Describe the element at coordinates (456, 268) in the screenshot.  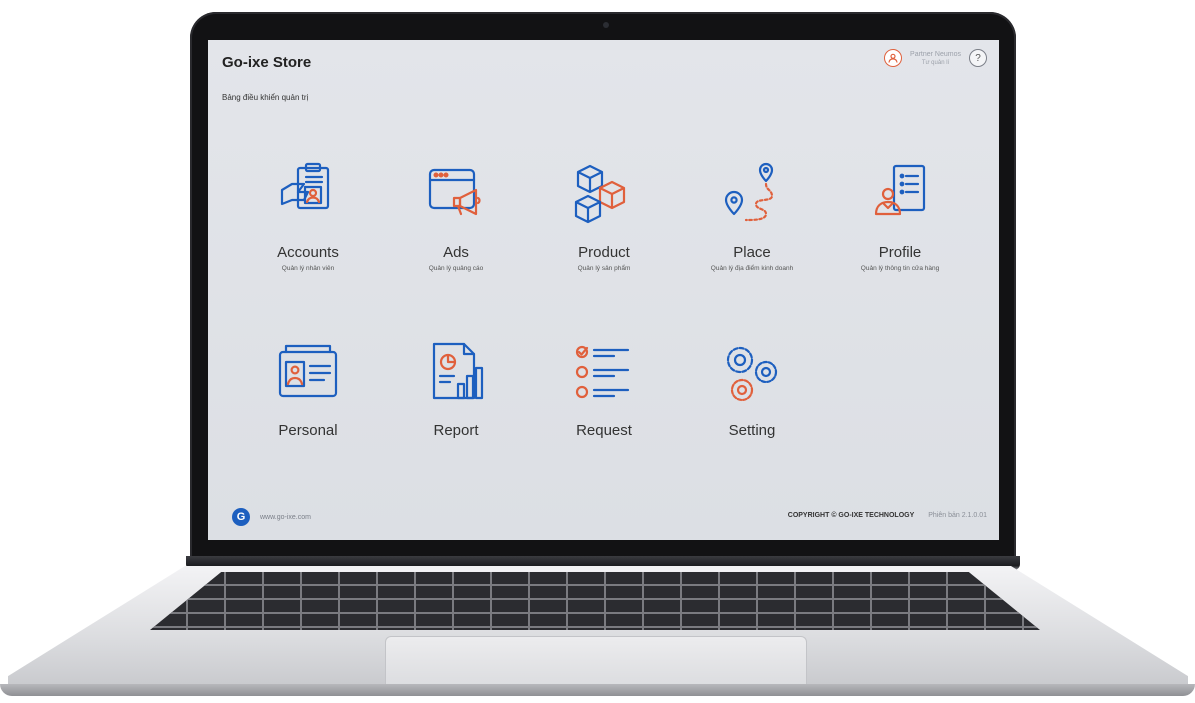
I see `tile-sub: Quản lý quảng cáo` at that location.